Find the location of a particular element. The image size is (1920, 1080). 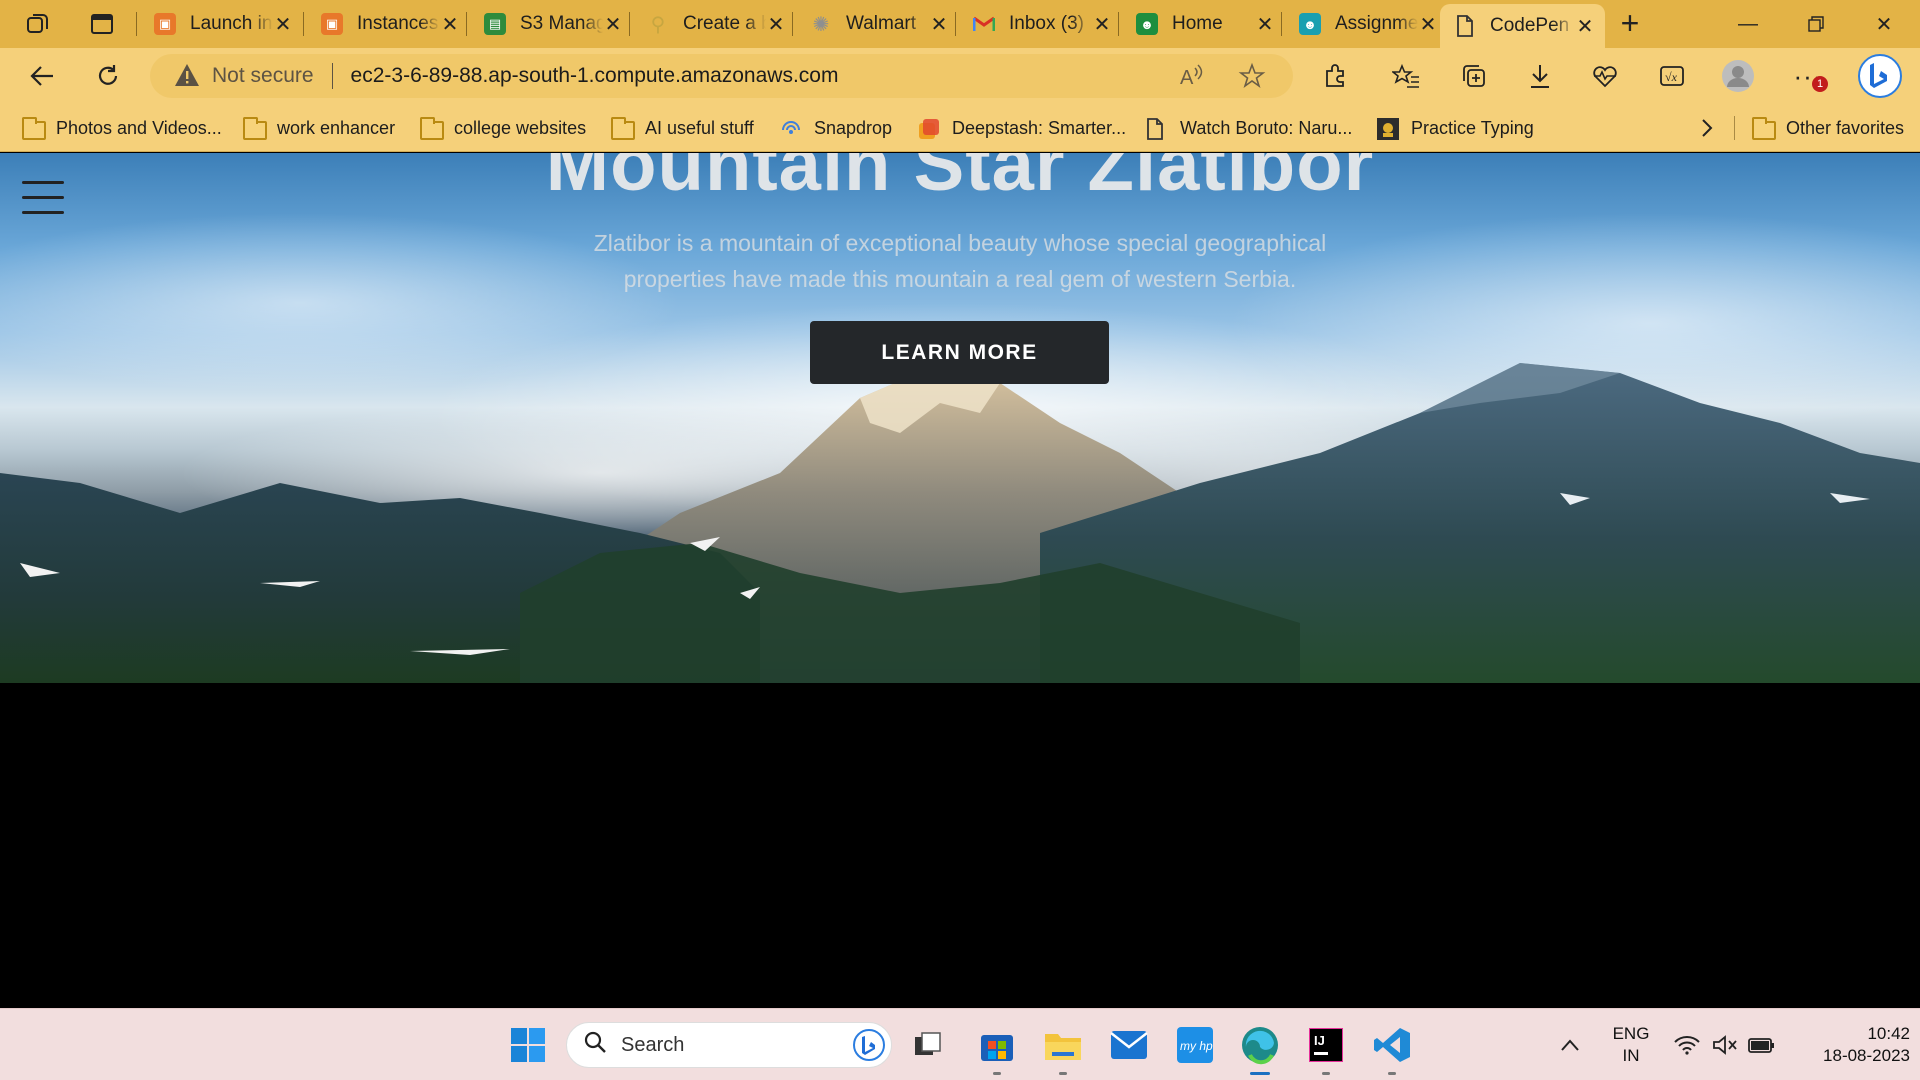

close-window-button: ✕ is located at coordinates (1884, 24).